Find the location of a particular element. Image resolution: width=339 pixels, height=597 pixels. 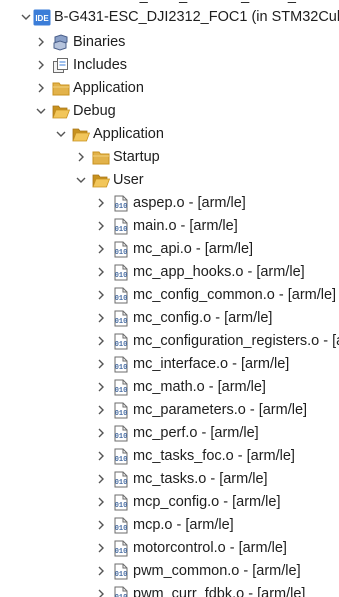

tree-item-label: Startup is located at coordinates (136, 157).